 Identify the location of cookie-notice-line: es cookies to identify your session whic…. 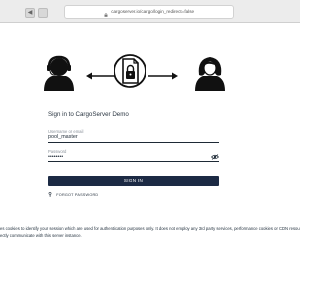
(150, 228).